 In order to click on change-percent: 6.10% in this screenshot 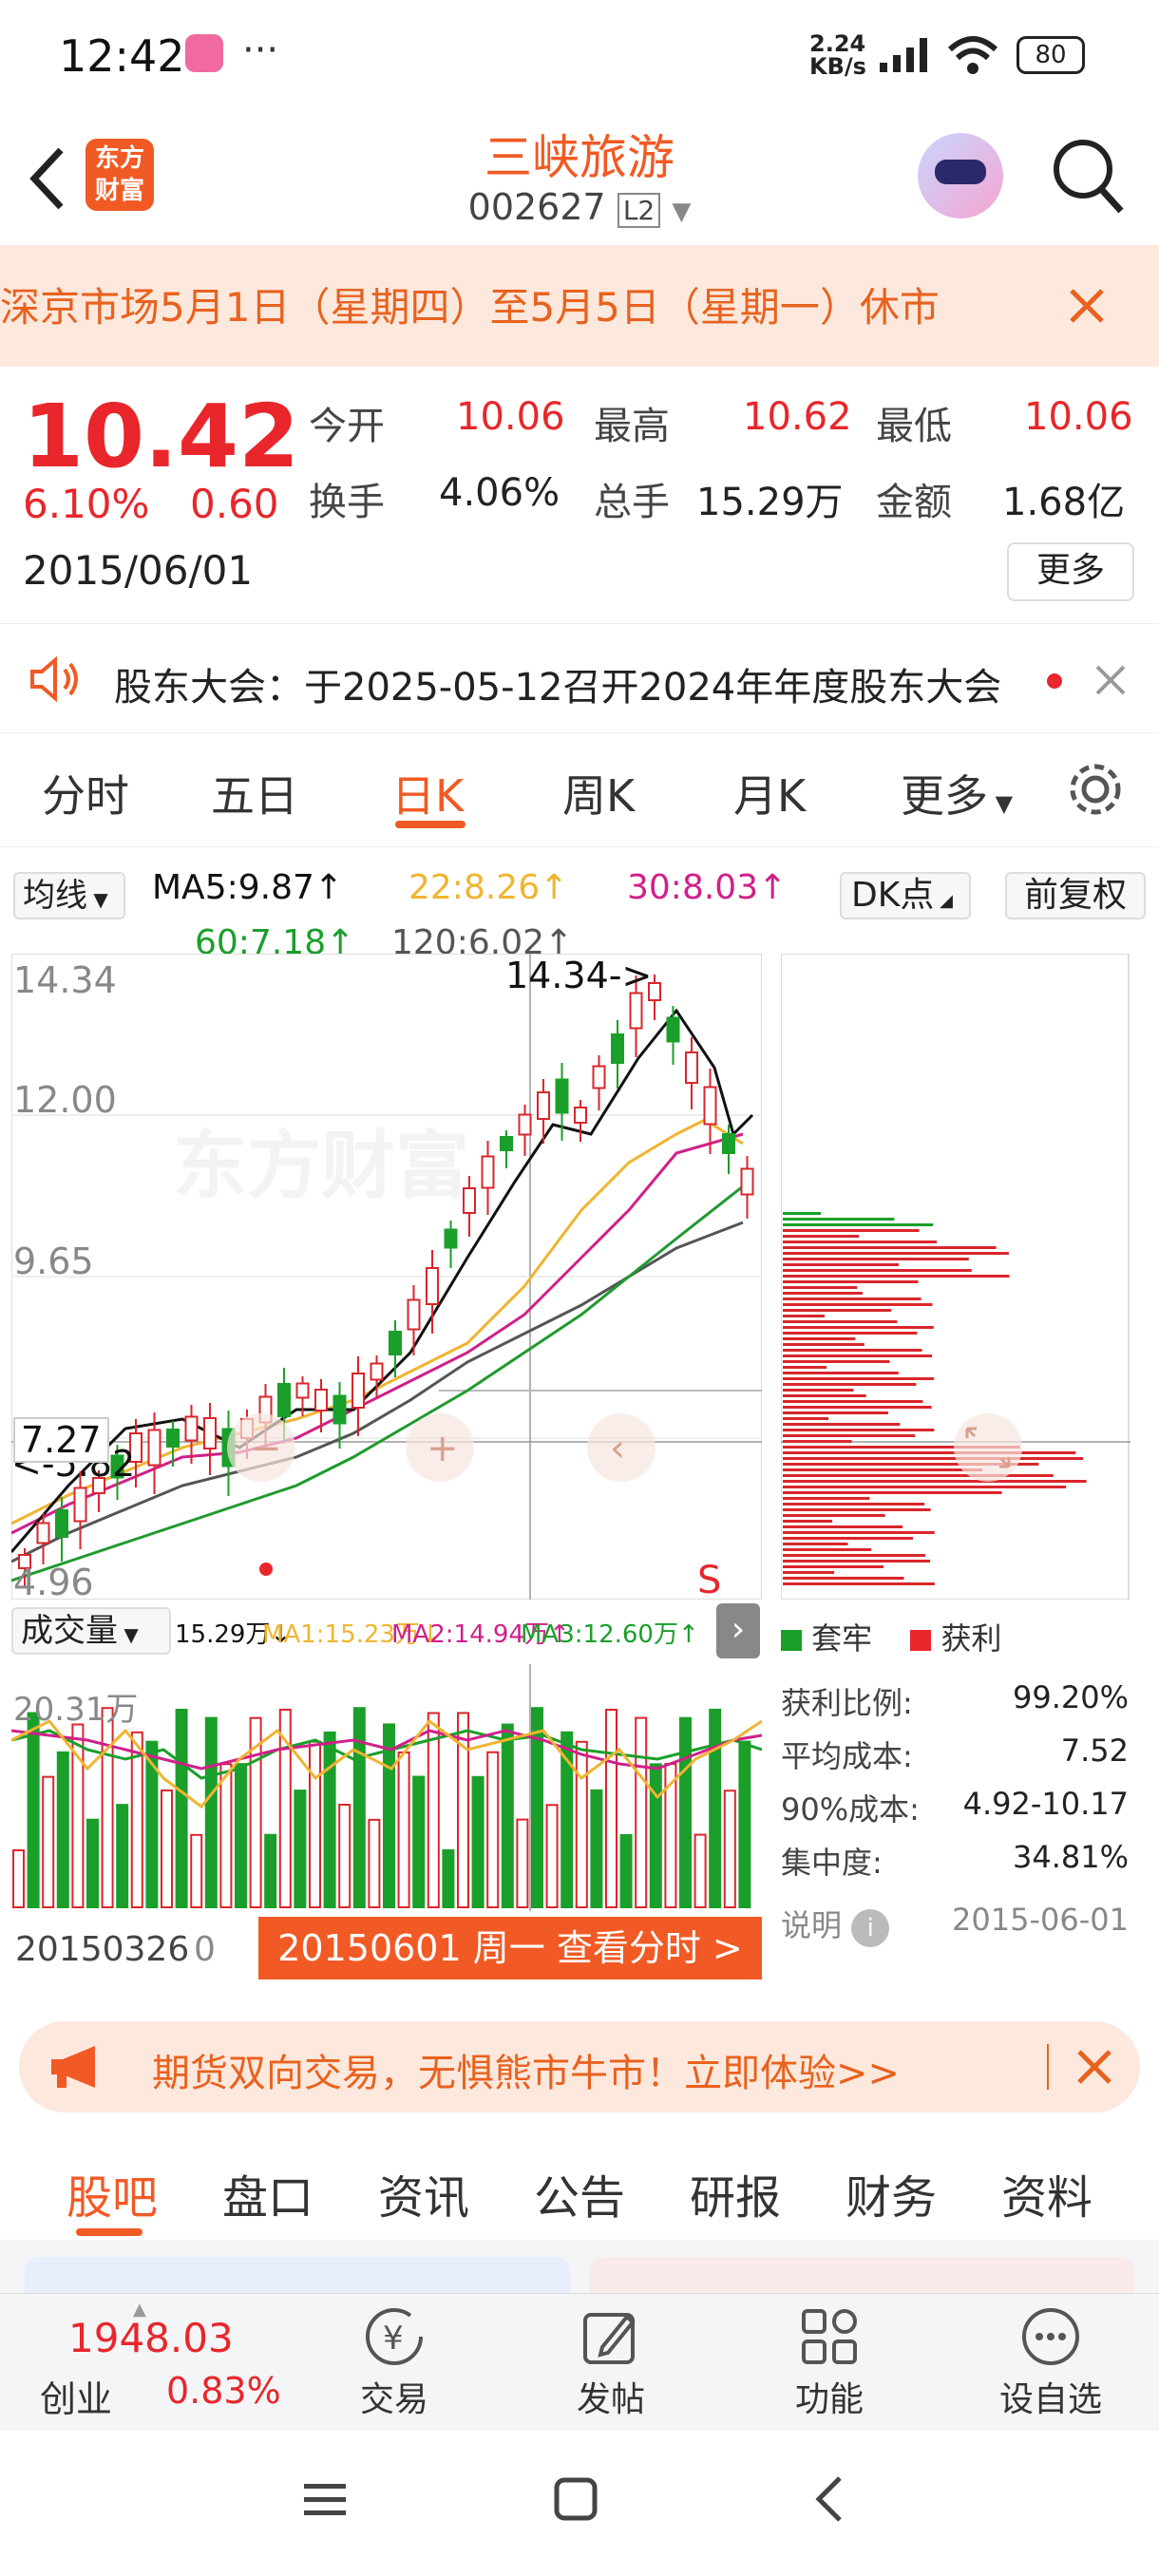, I will do `click(86, 504)`.